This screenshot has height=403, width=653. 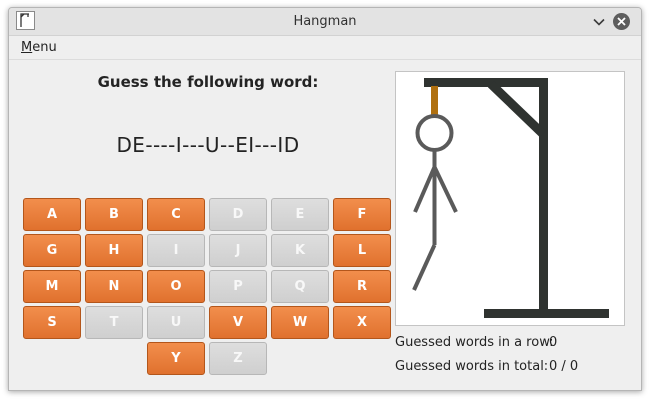 What do you see at coordinates (208, 82) in the screenshot?
I see `guess-prompt: Guess the following word:` at bounding box center [208, 82].